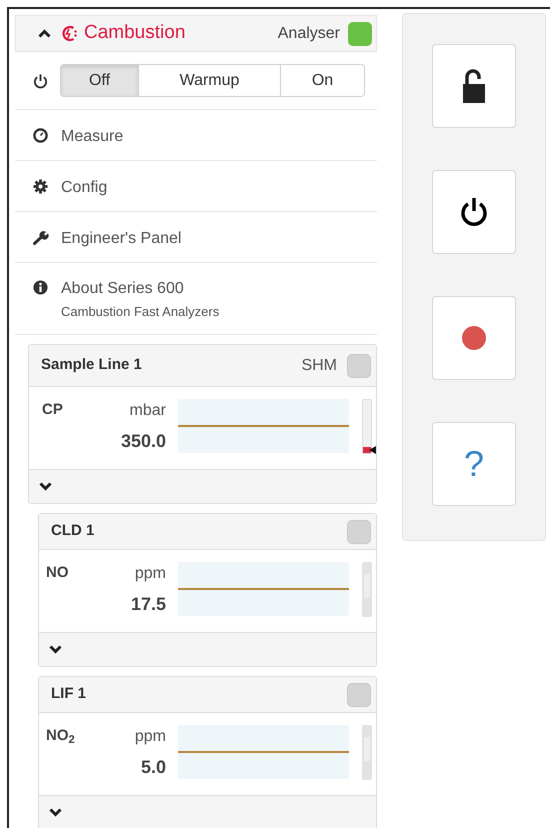 The height and width of the screenshot is (828, 550). I want to click on analyser-label: Analyser, so click(309, 34).